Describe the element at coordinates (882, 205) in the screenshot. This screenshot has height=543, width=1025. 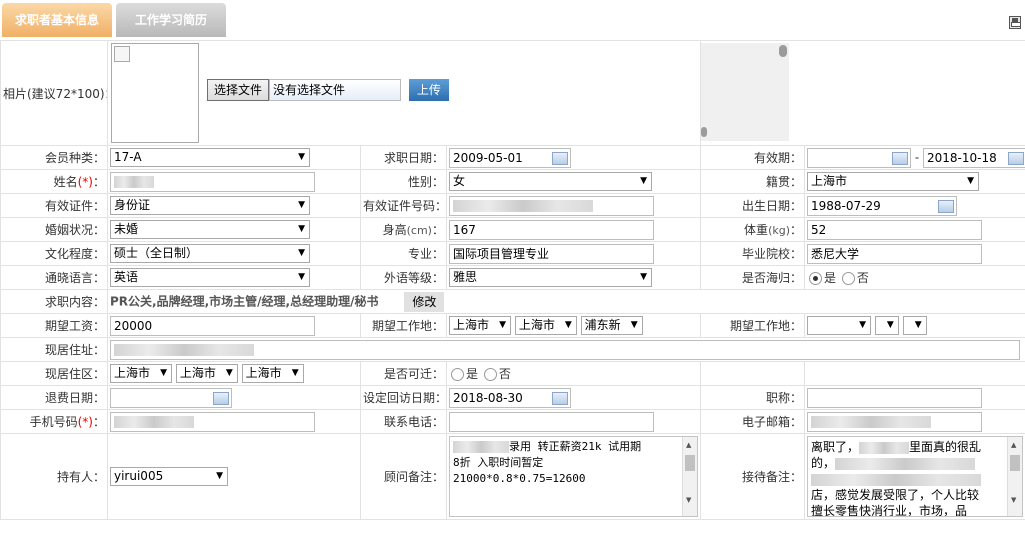
I see `birth-date-input: 1988-07-29` at that location.